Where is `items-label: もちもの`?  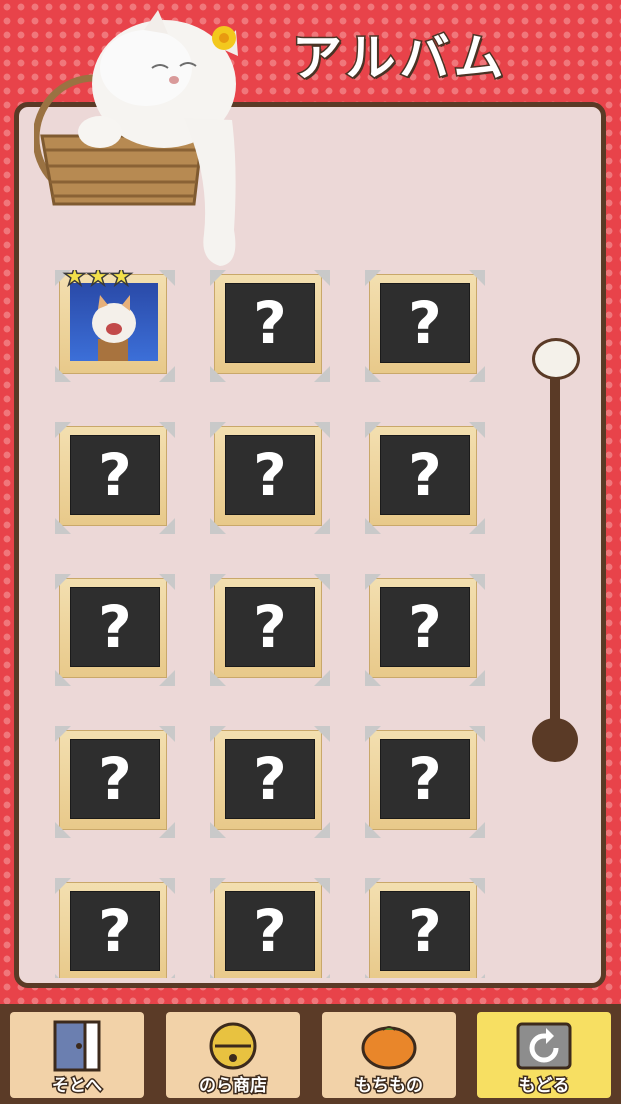 items-label: もちもの is located at coordinates (389, 1086).